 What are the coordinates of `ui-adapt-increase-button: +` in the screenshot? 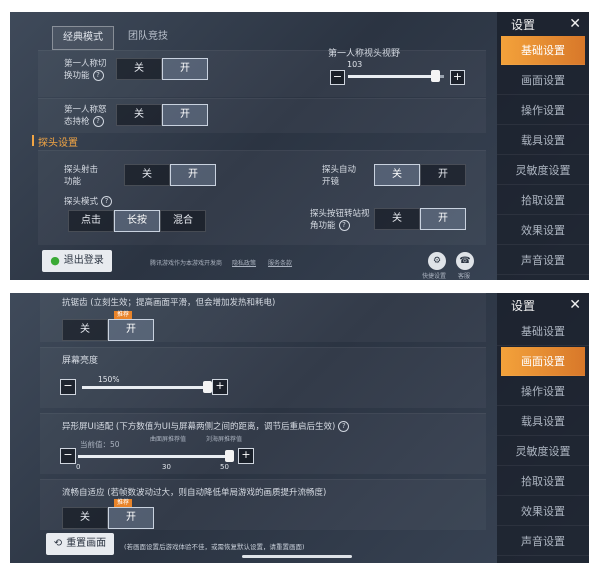 It's located at (246, 456).